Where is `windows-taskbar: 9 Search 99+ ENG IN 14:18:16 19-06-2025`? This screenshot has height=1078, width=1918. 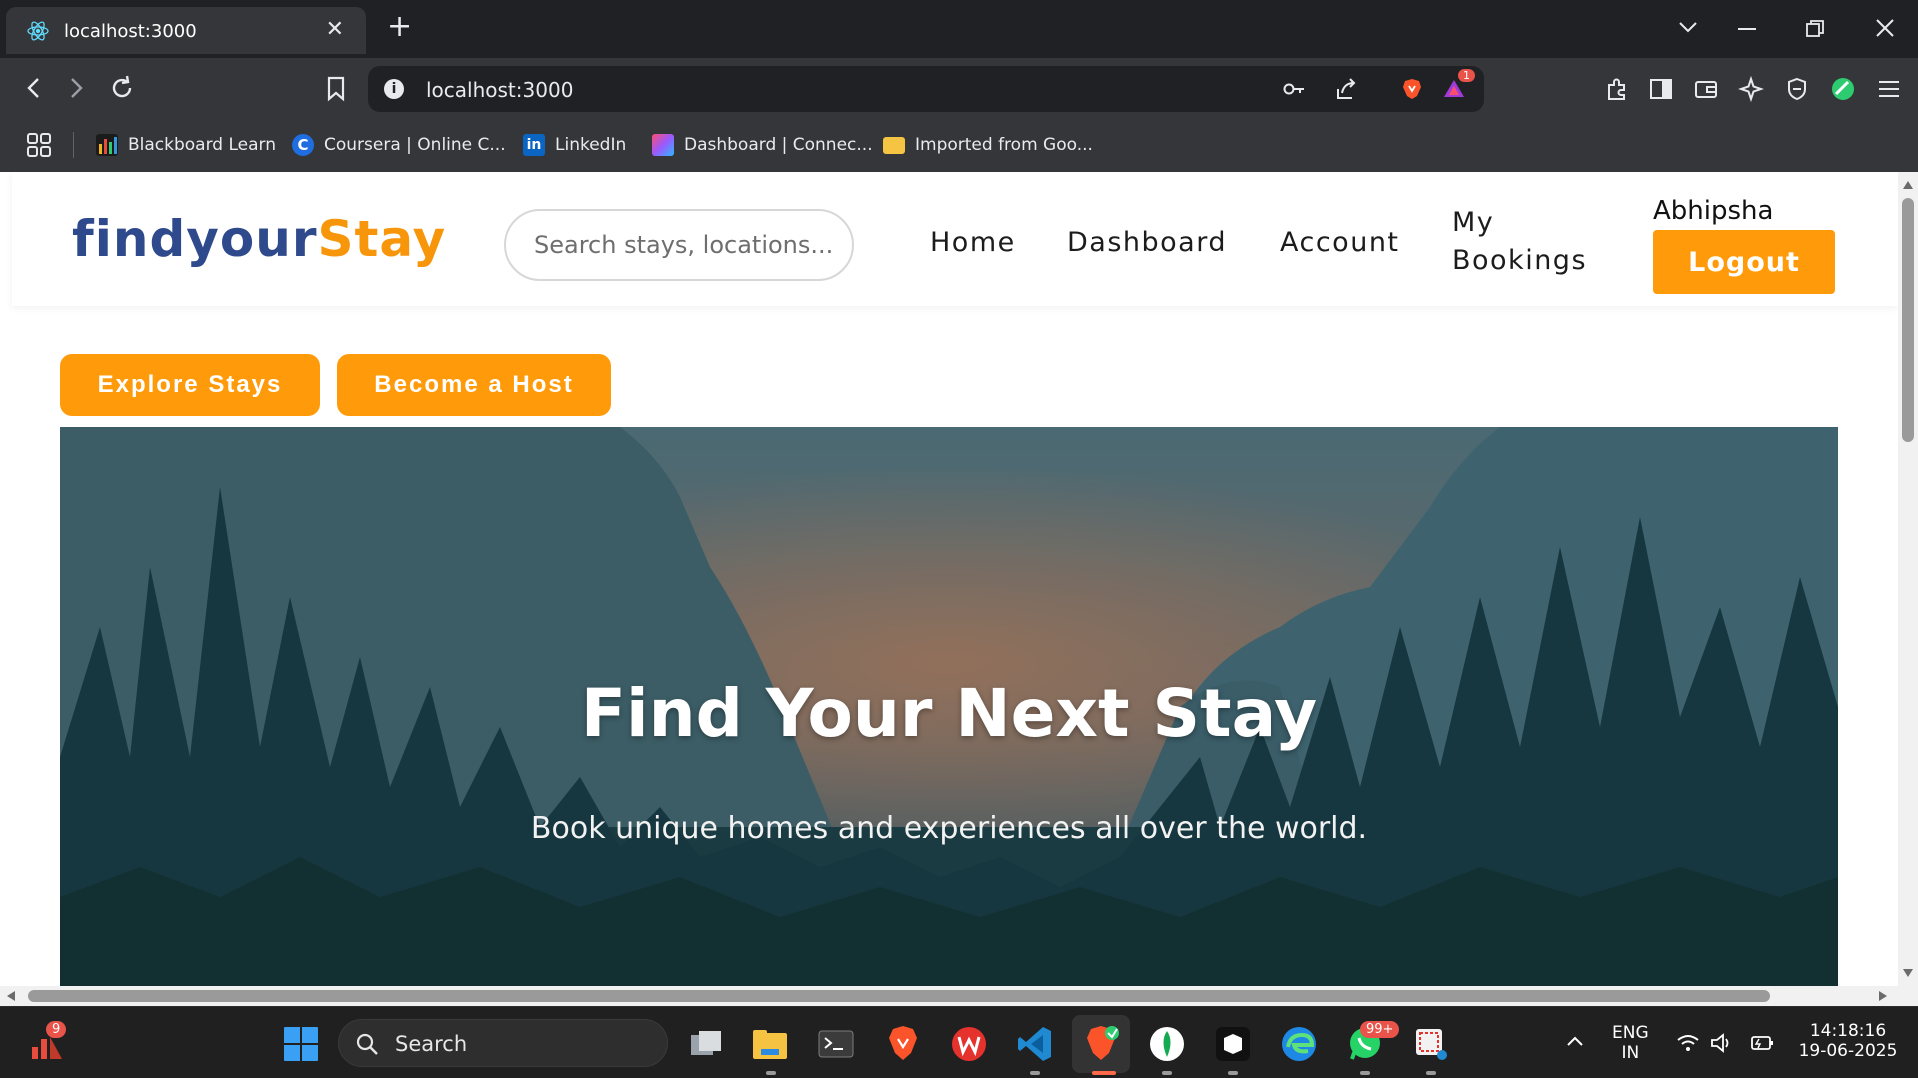 windows-taskbar: 9 Search 99+ ENG IN 14:18:16 19-06-2025 is located at coordinates (959, 1042).